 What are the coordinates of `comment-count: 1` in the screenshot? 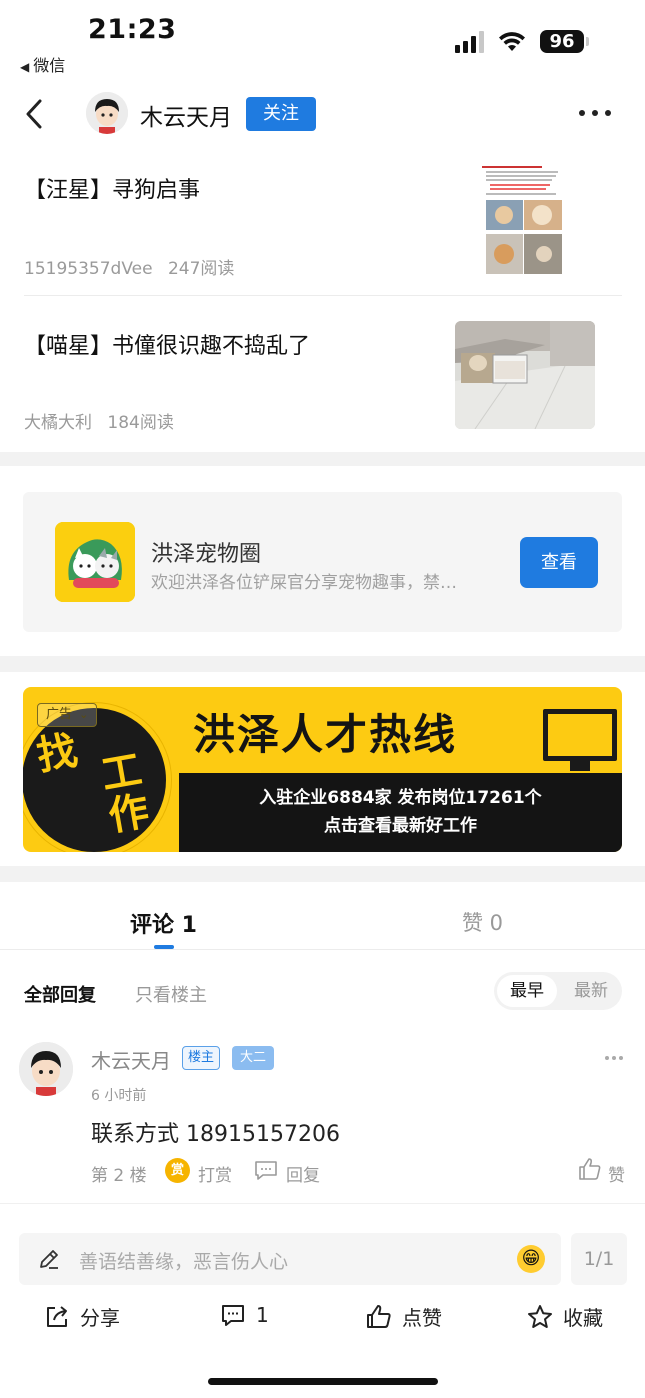 It's located at (262, 1315).